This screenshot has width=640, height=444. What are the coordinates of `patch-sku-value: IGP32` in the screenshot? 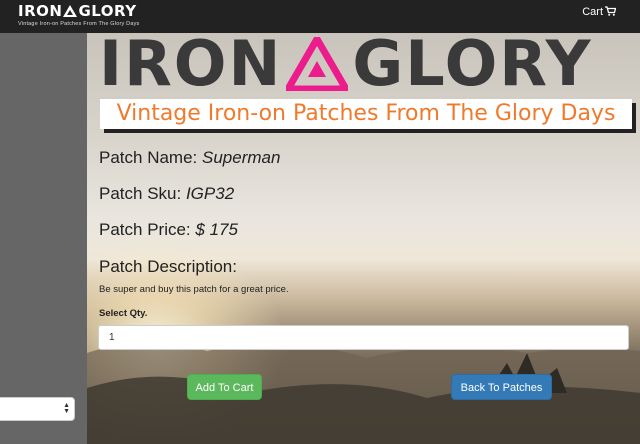 It's located at (210, 193).